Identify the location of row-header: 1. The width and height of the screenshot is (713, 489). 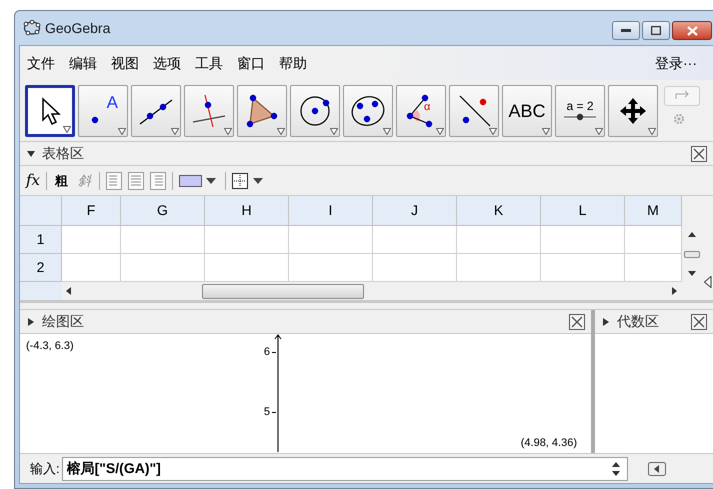
(41, 240).